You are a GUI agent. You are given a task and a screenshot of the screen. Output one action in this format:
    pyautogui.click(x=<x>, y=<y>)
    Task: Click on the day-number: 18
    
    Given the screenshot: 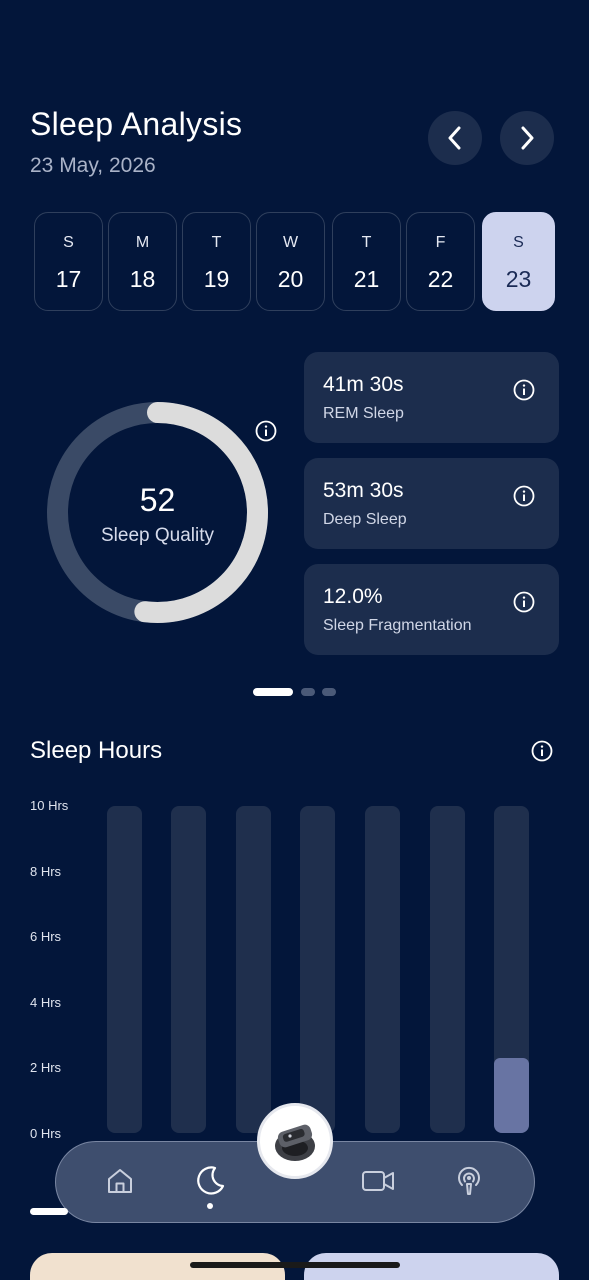 What is the action you would take?
    pyautogui.click(x=142, y=279)
    